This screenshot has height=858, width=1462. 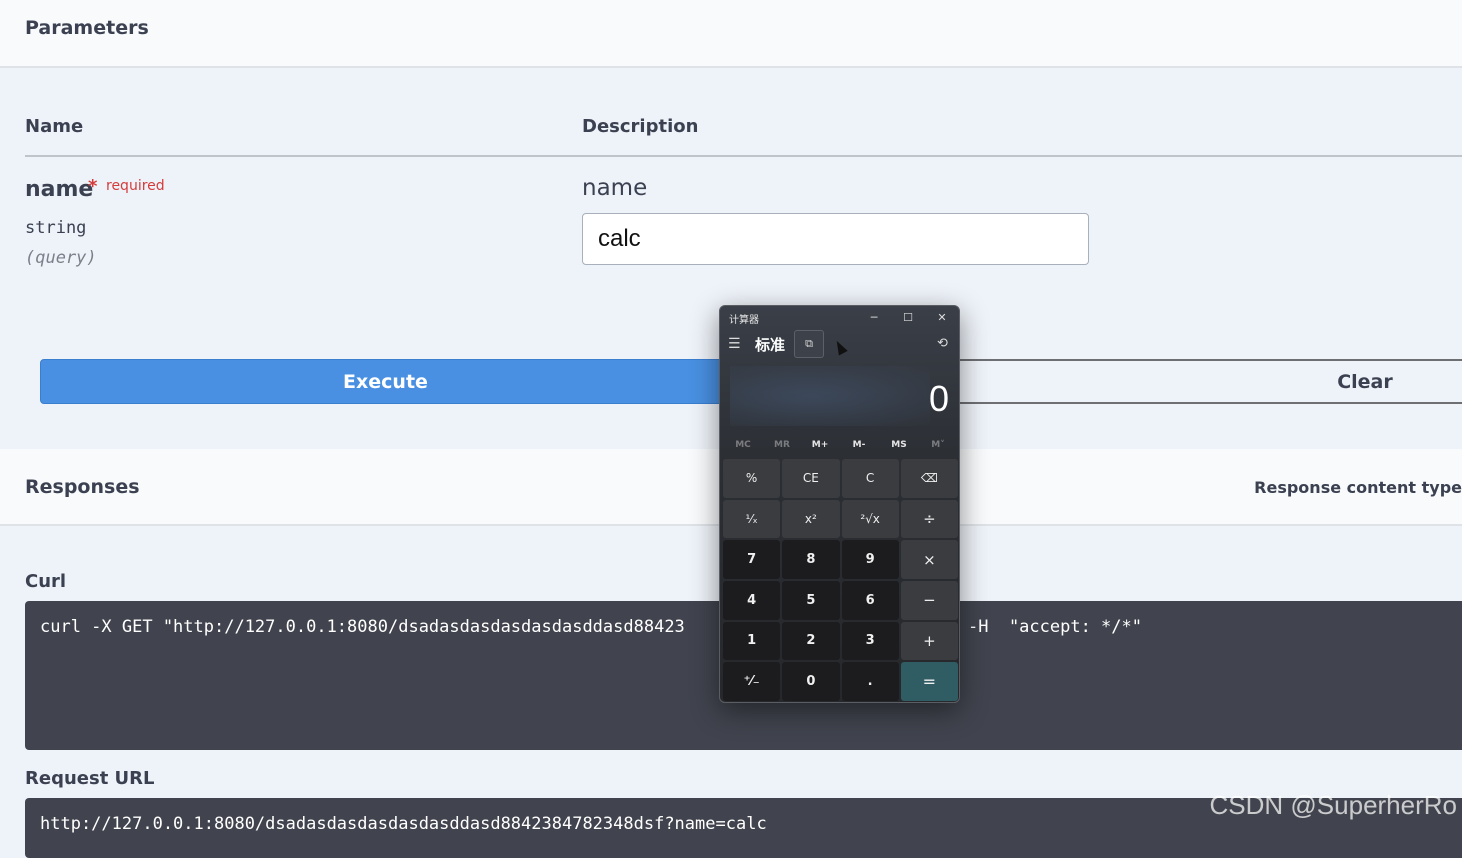 What do you see at coordinates (908, 318) in the screenshot?
I see `maximize-icon: ☐` at bounding box center [908, 318].